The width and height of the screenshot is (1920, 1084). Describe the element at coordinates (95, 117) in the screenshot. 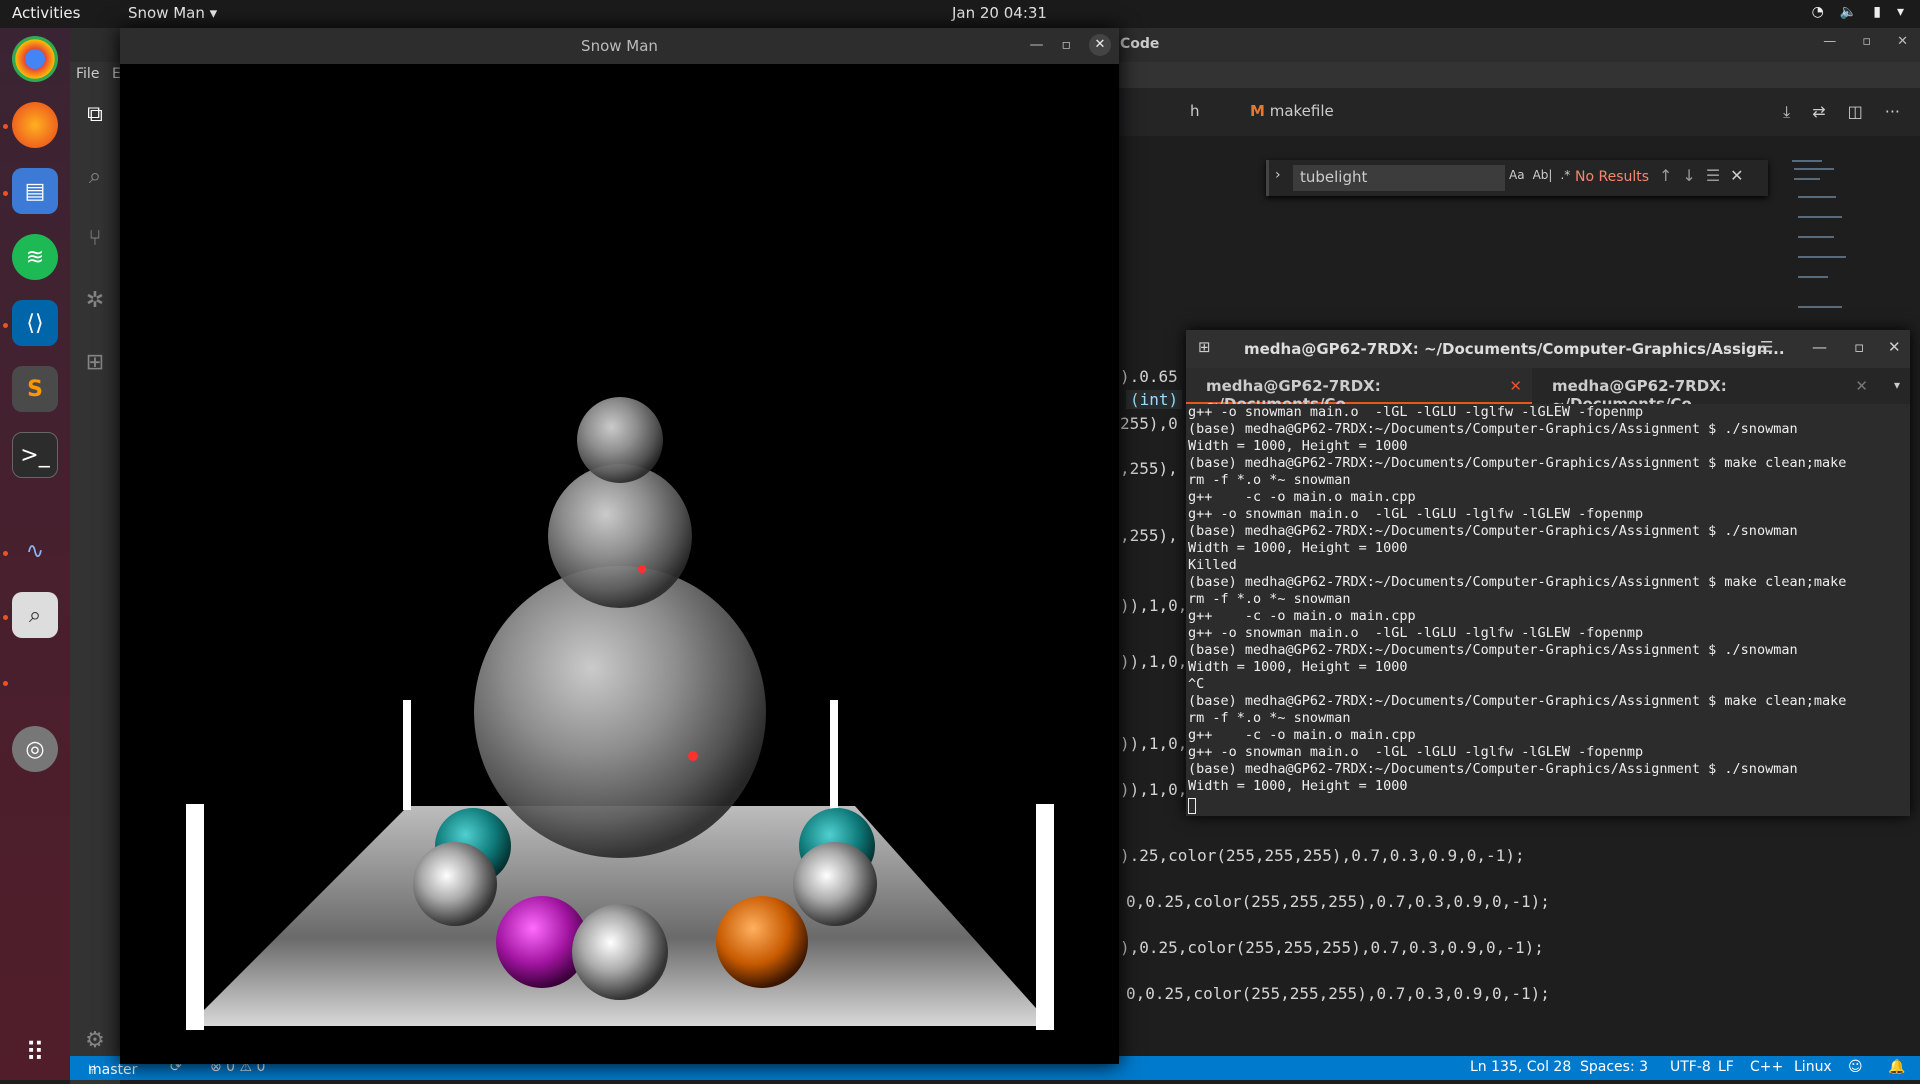

I see `explorer-icon: ⧉` at that location.